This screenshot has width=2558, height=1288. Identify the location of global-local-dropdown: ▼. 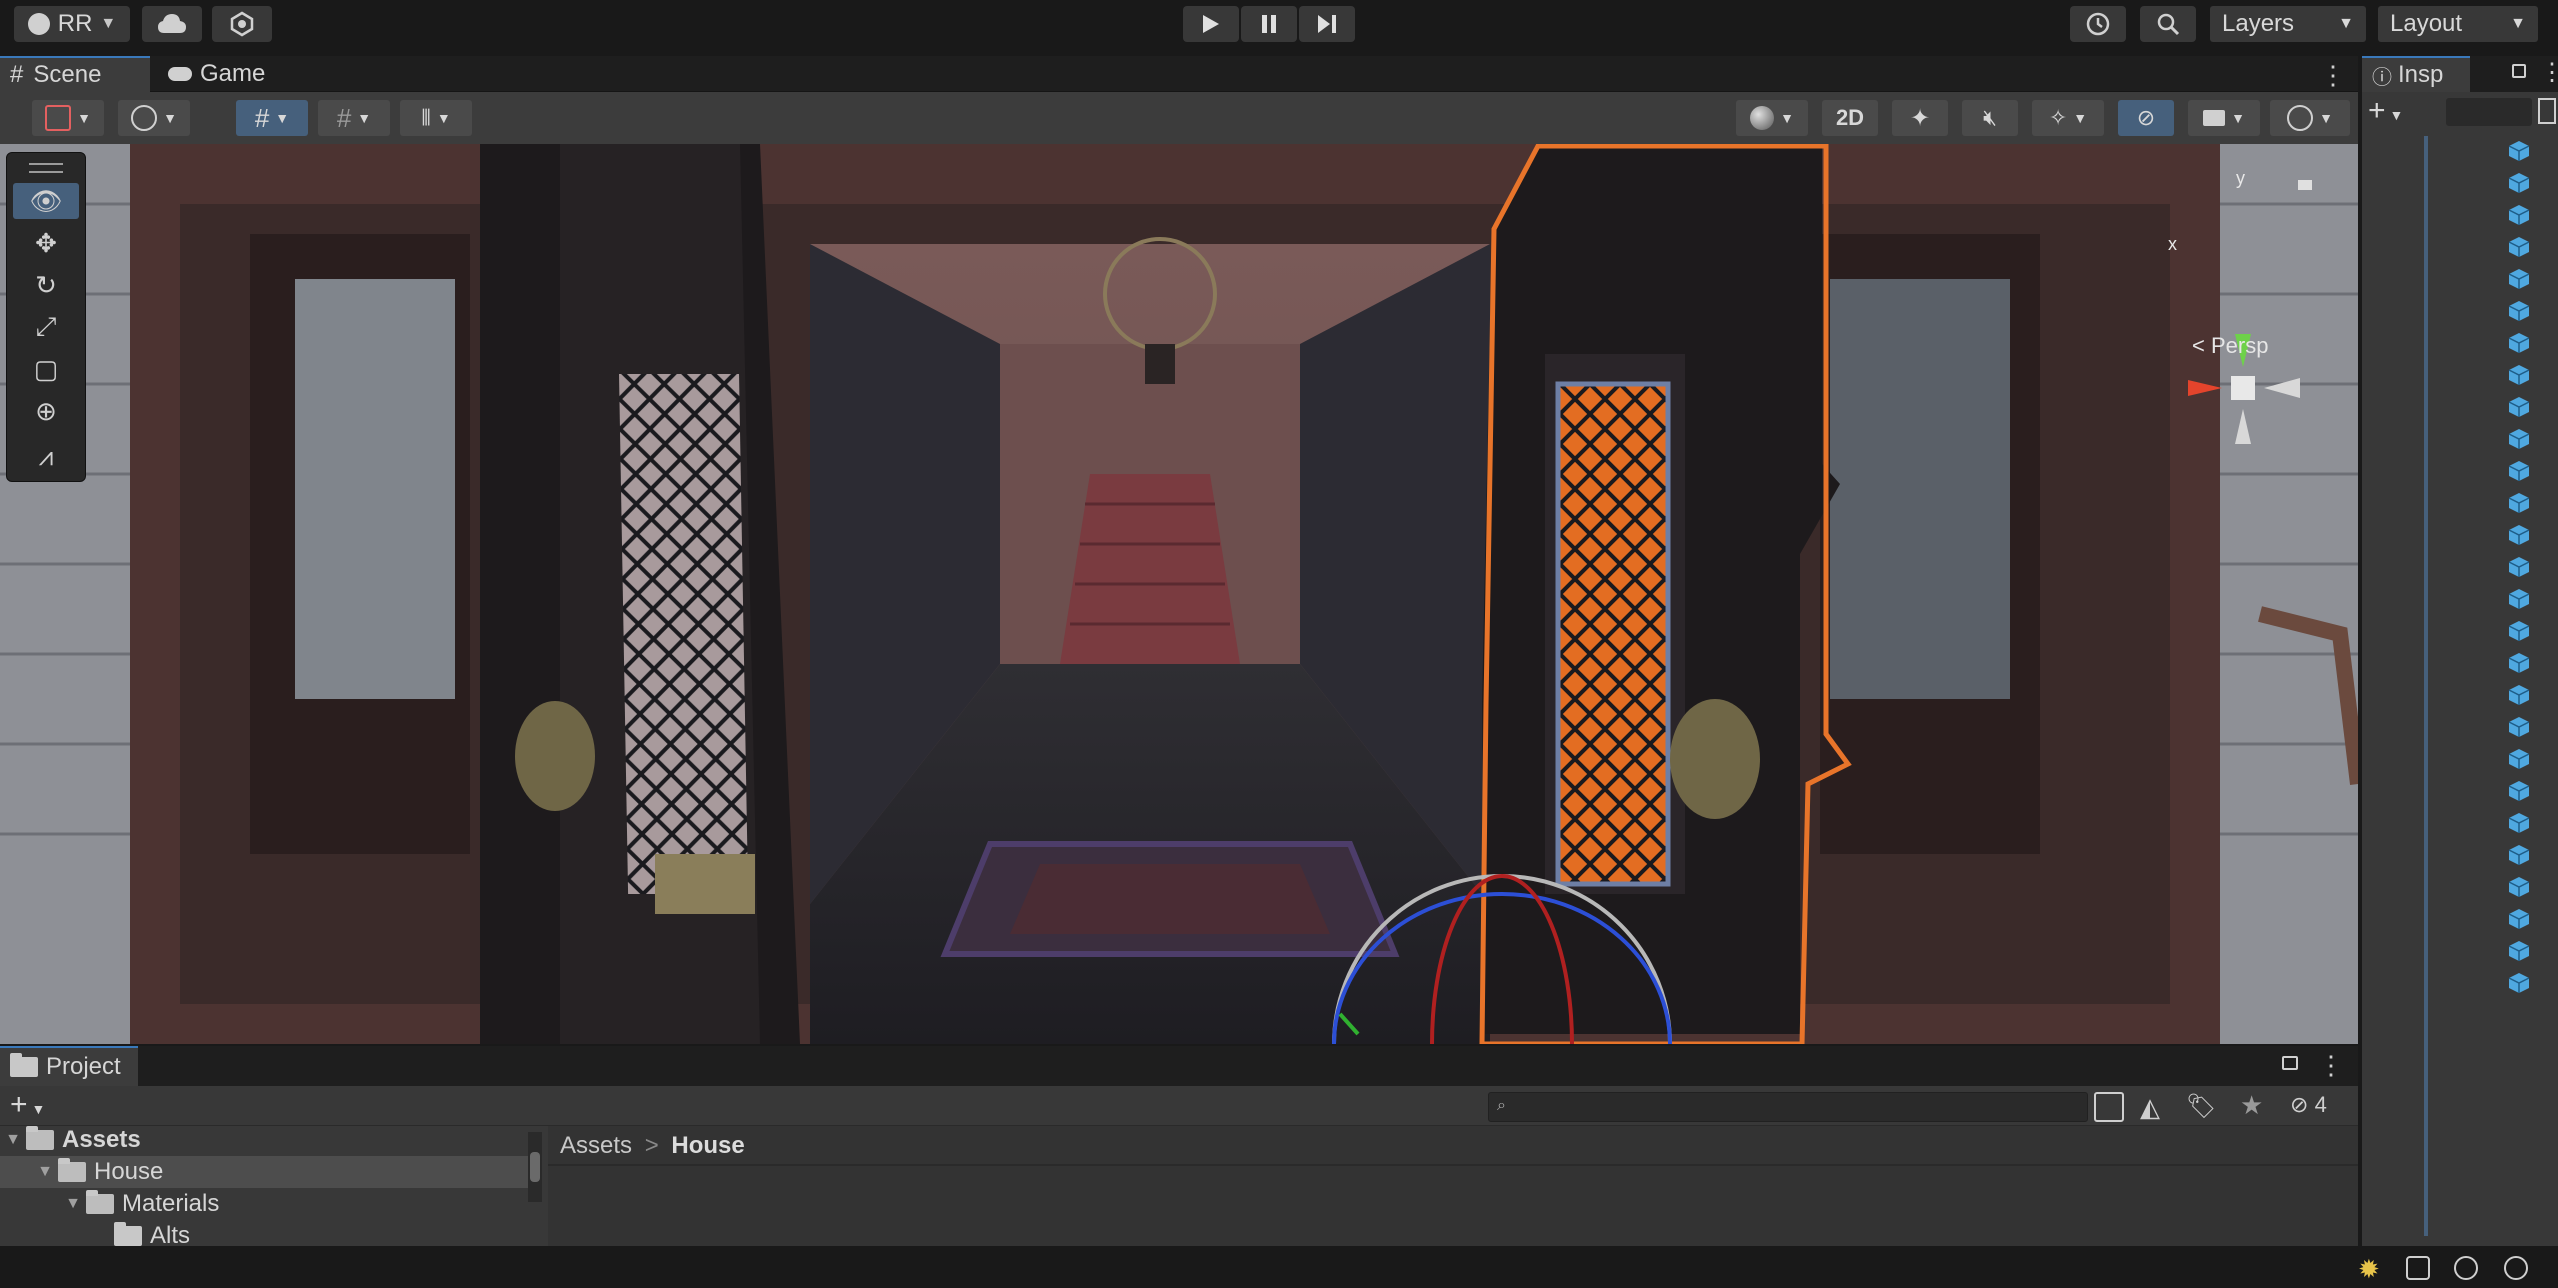
(154, 118).